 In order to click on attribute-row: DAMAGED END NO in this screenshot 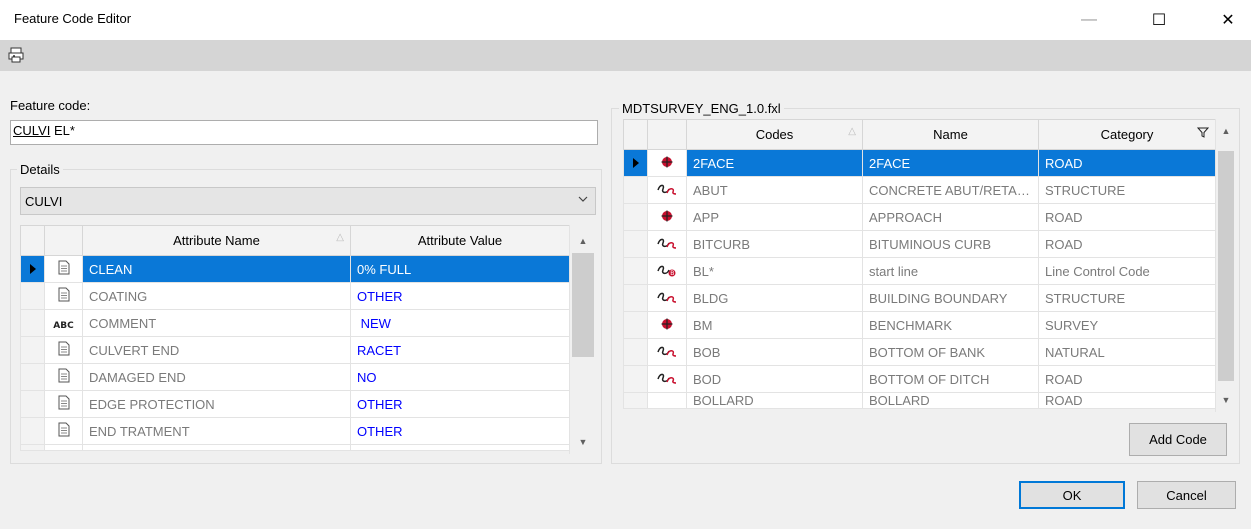, I will do `click(295, 377)`.